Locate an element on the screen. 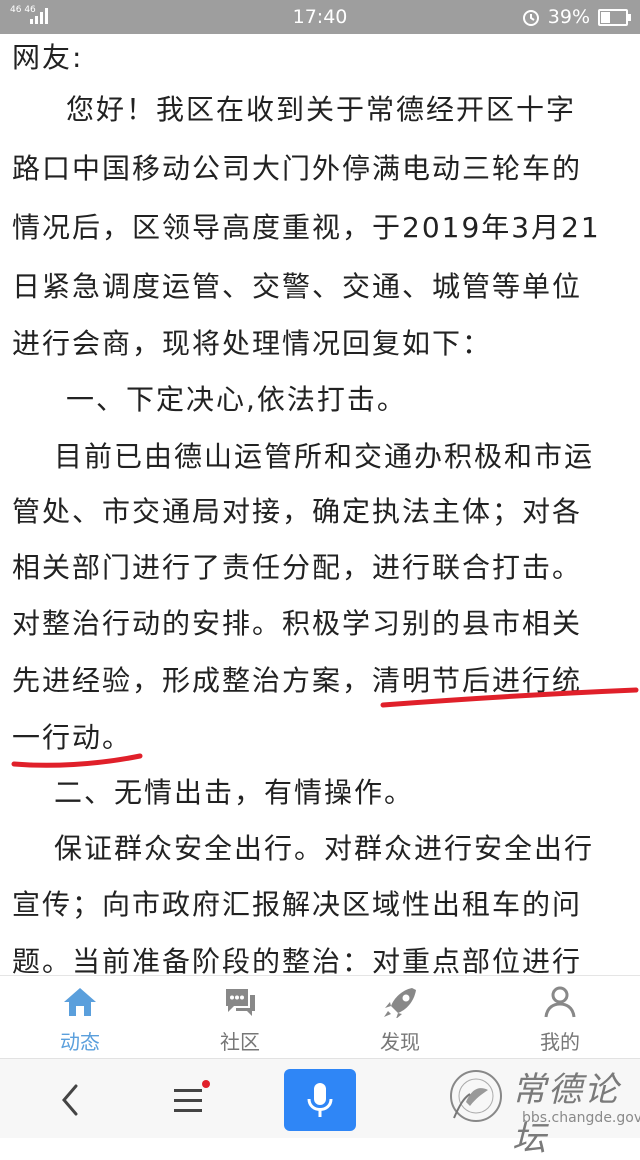 This screenshot has width=640, height=1160. battery-icon is located at coordinates (614, 17).